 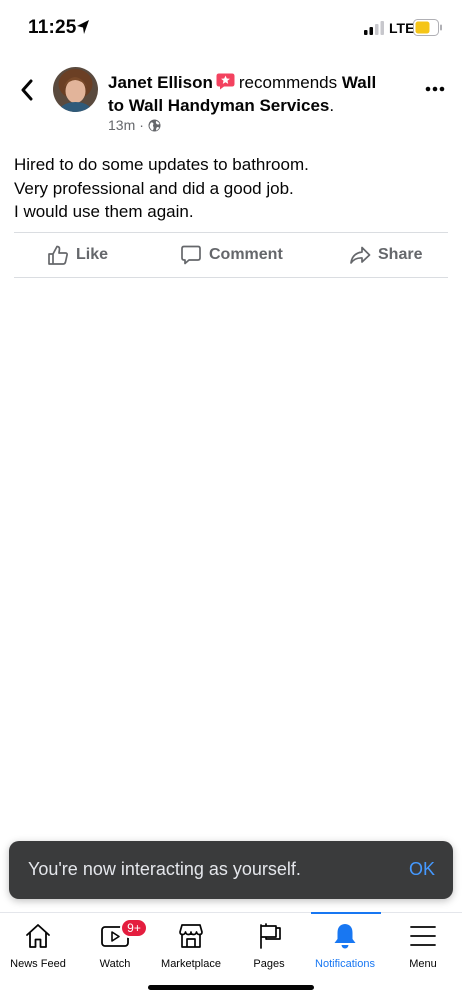 I want to click on more-dots-icon, so click(x=435, y=89).